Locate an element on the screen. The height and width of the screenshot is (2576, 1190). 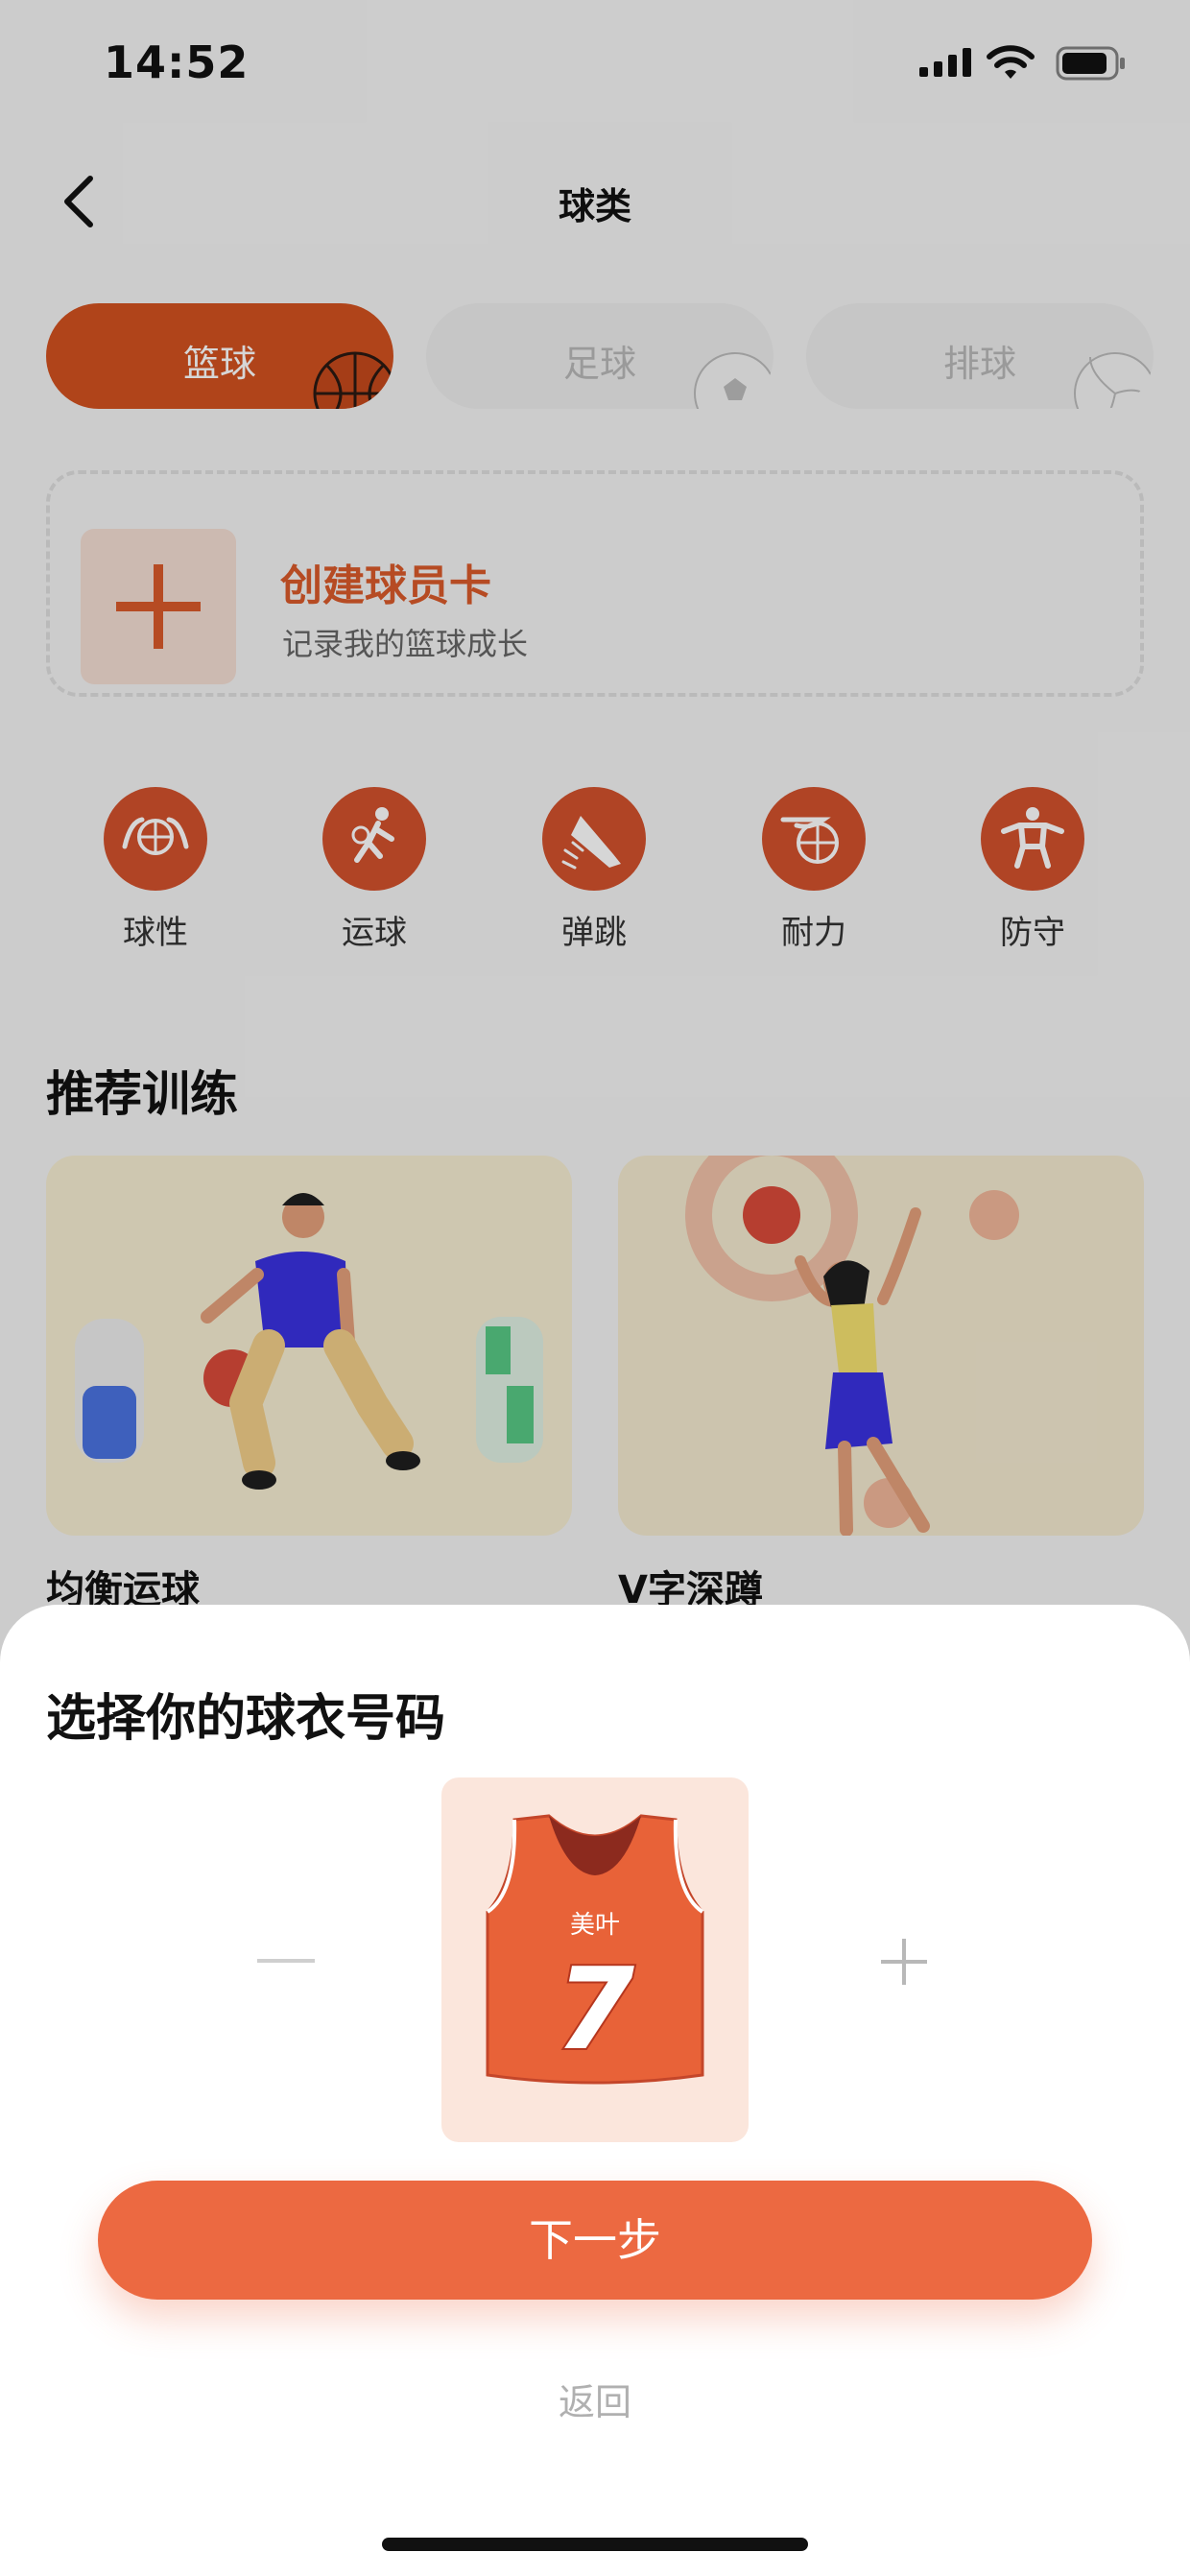
back-link: 返回 is located at coordinates (595, 2399).